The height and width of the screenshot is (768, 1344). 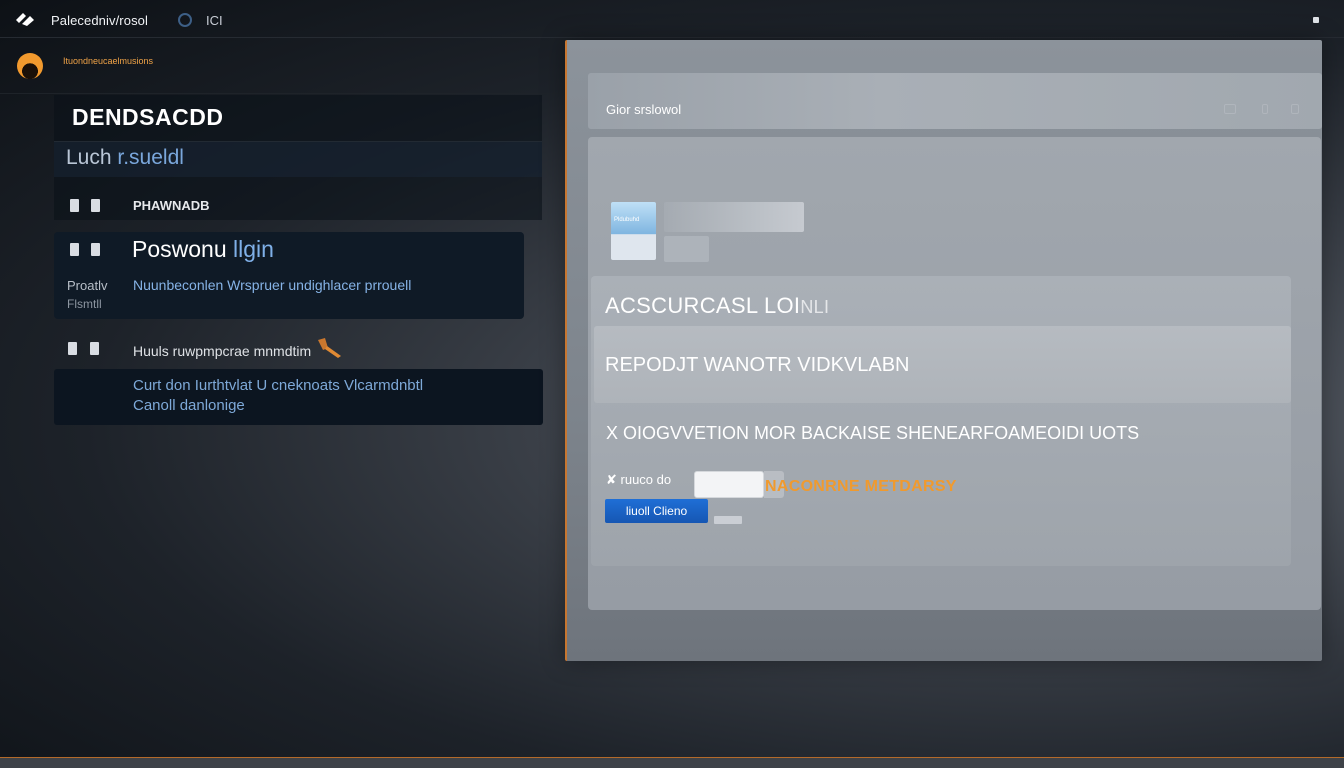 What do you see at coordinates (280, 66) in the screenshot?
I see `user-row: Ituondneucaelmusions` at bounding box center [280, 66].